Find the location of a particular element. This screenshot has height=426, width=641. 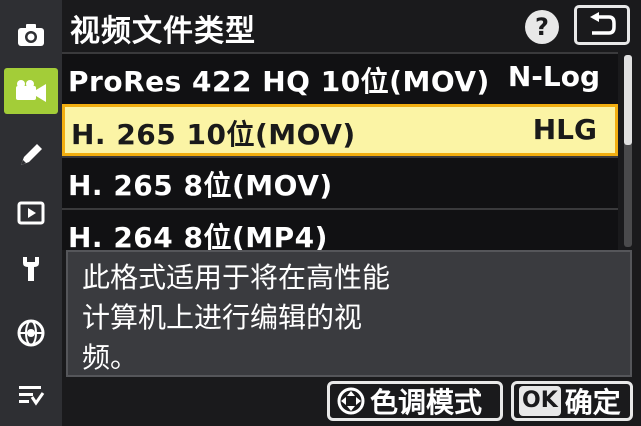

back-button is located at coordinates (602, 25).